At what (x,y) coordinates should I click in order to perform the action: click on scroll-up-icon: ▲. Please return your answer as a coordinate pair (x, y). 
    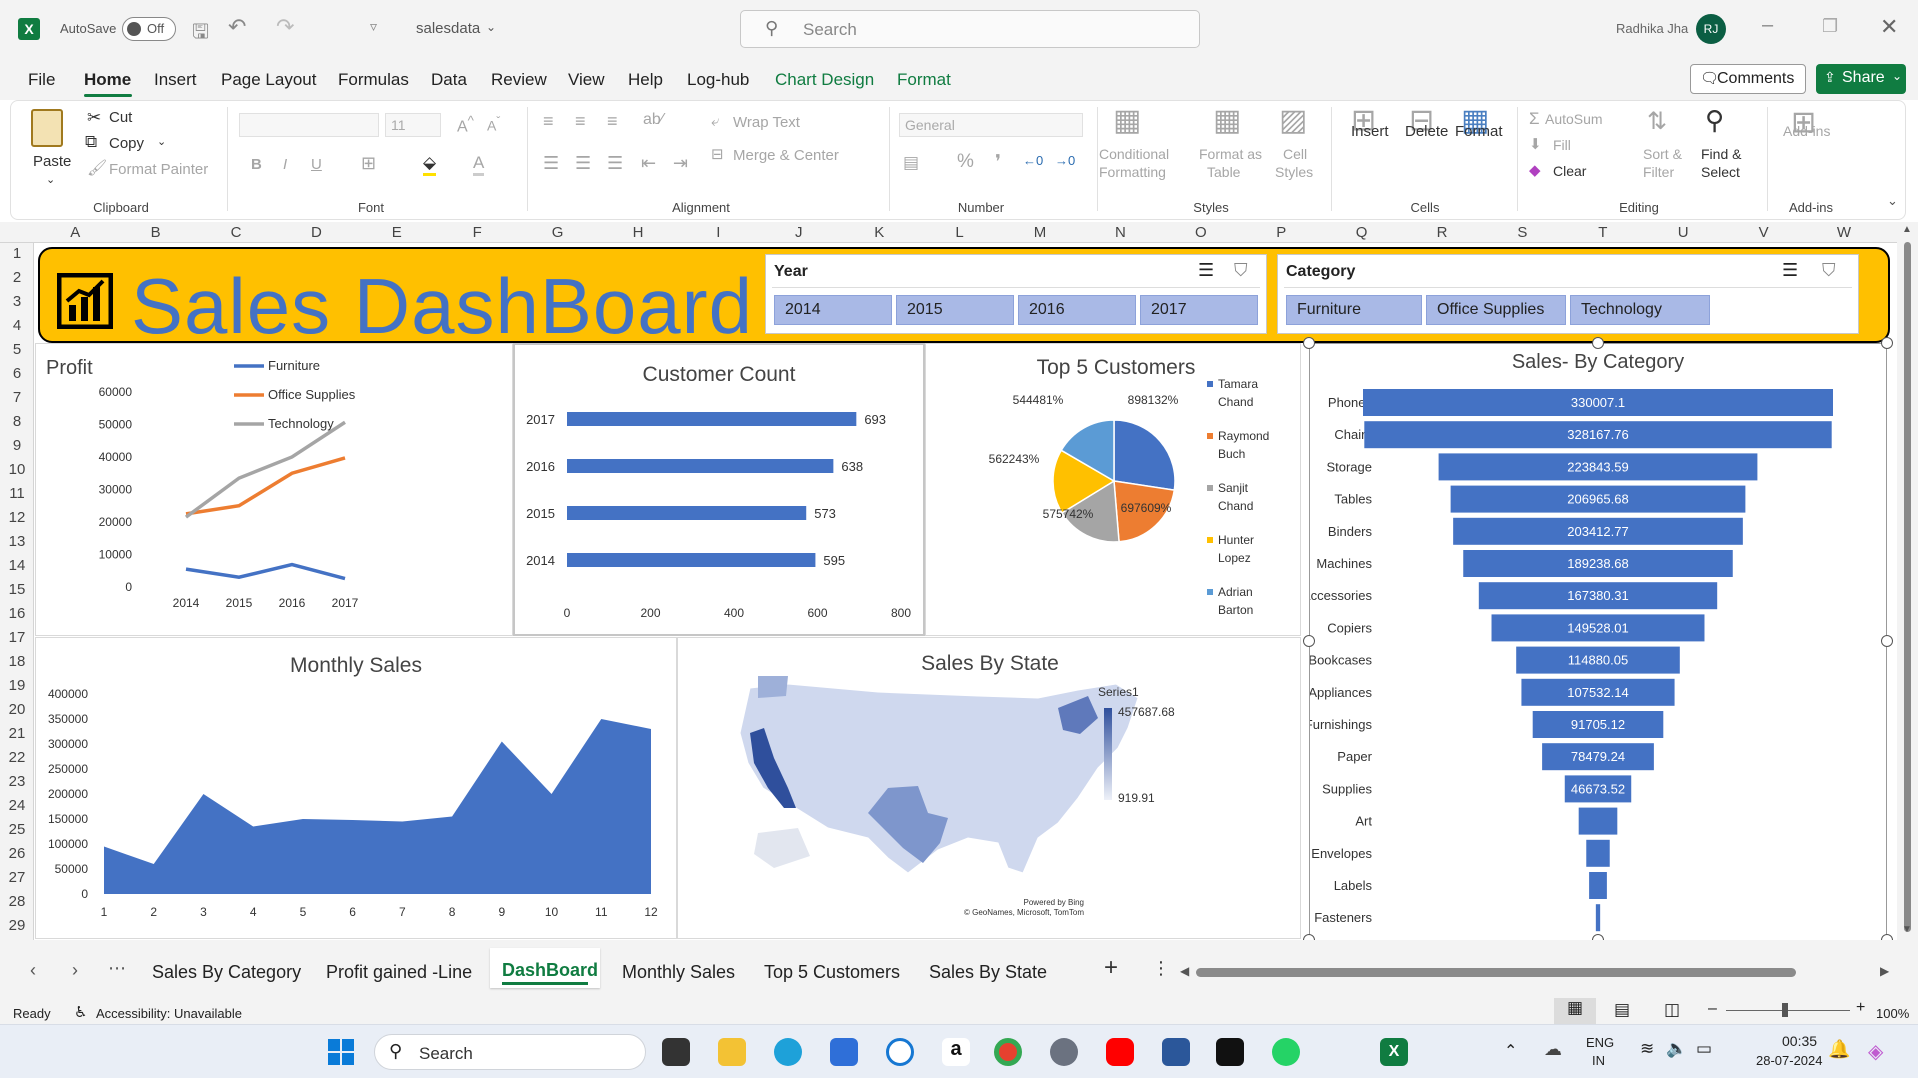
    Looking at the image, I should click on (1907, 229).